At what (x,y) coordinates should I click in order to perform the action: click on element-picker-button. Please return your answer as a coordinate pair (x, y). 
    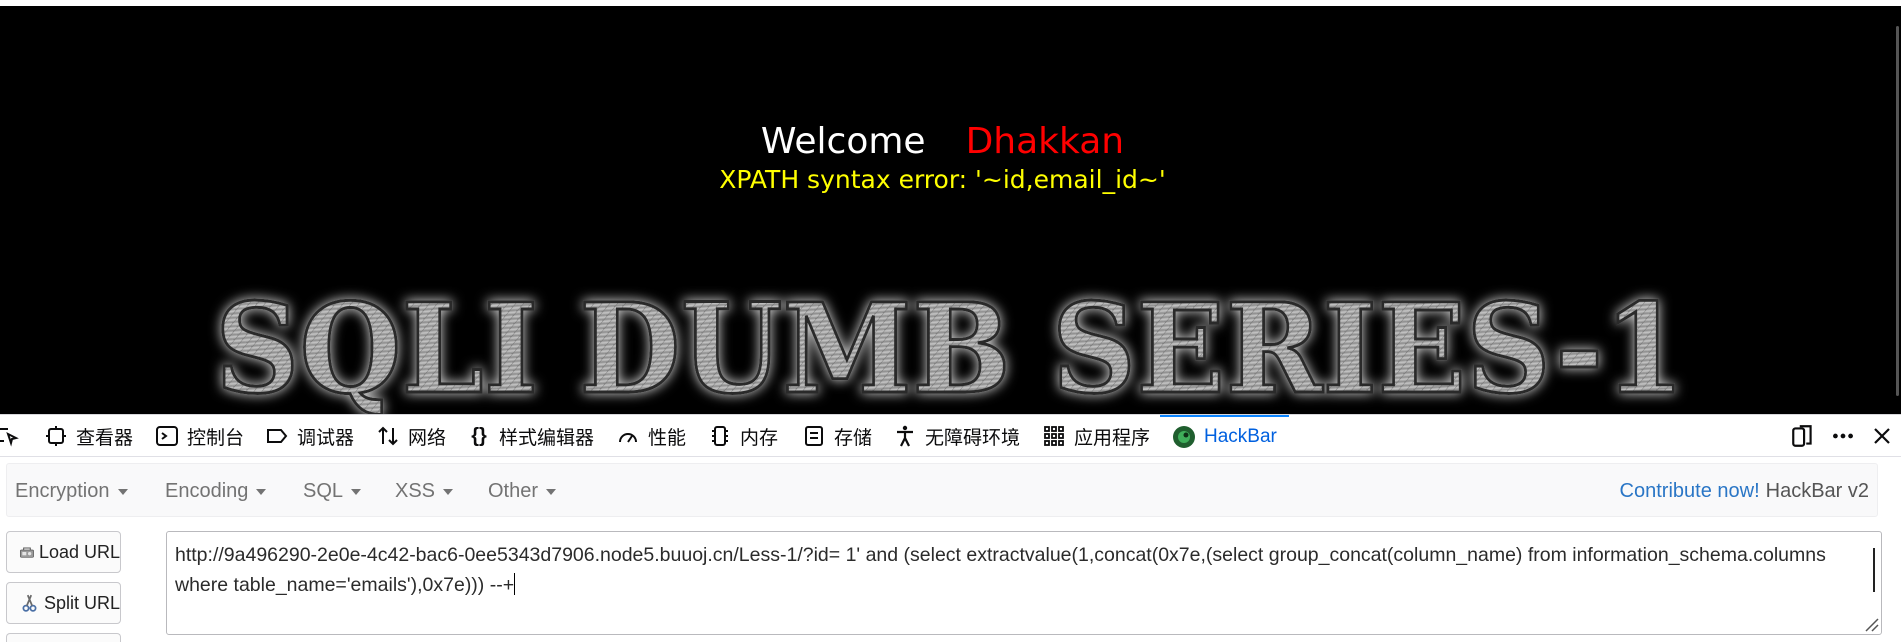
    Looking at the image, I should click on (14, 436).